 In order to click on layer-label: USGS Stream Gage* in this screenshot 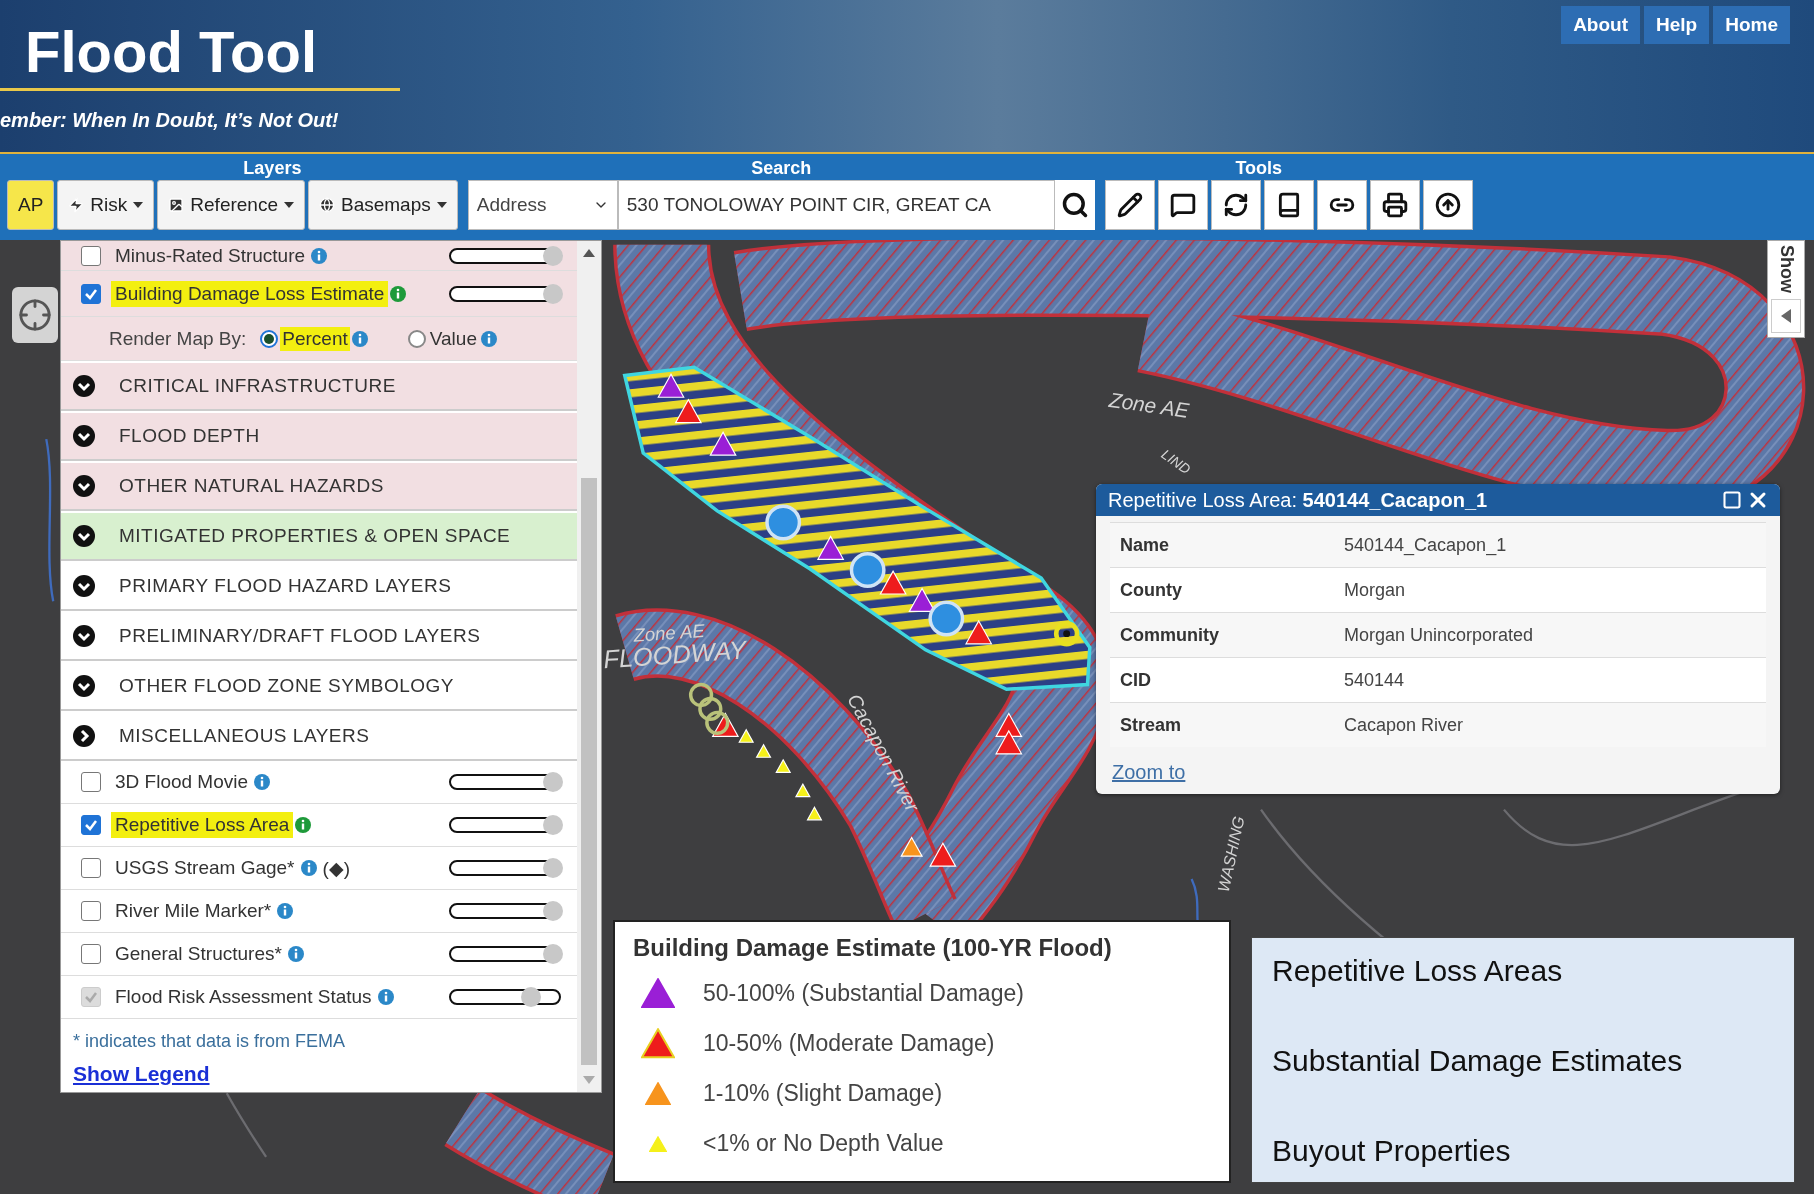, I will do `click(205, 868)`.